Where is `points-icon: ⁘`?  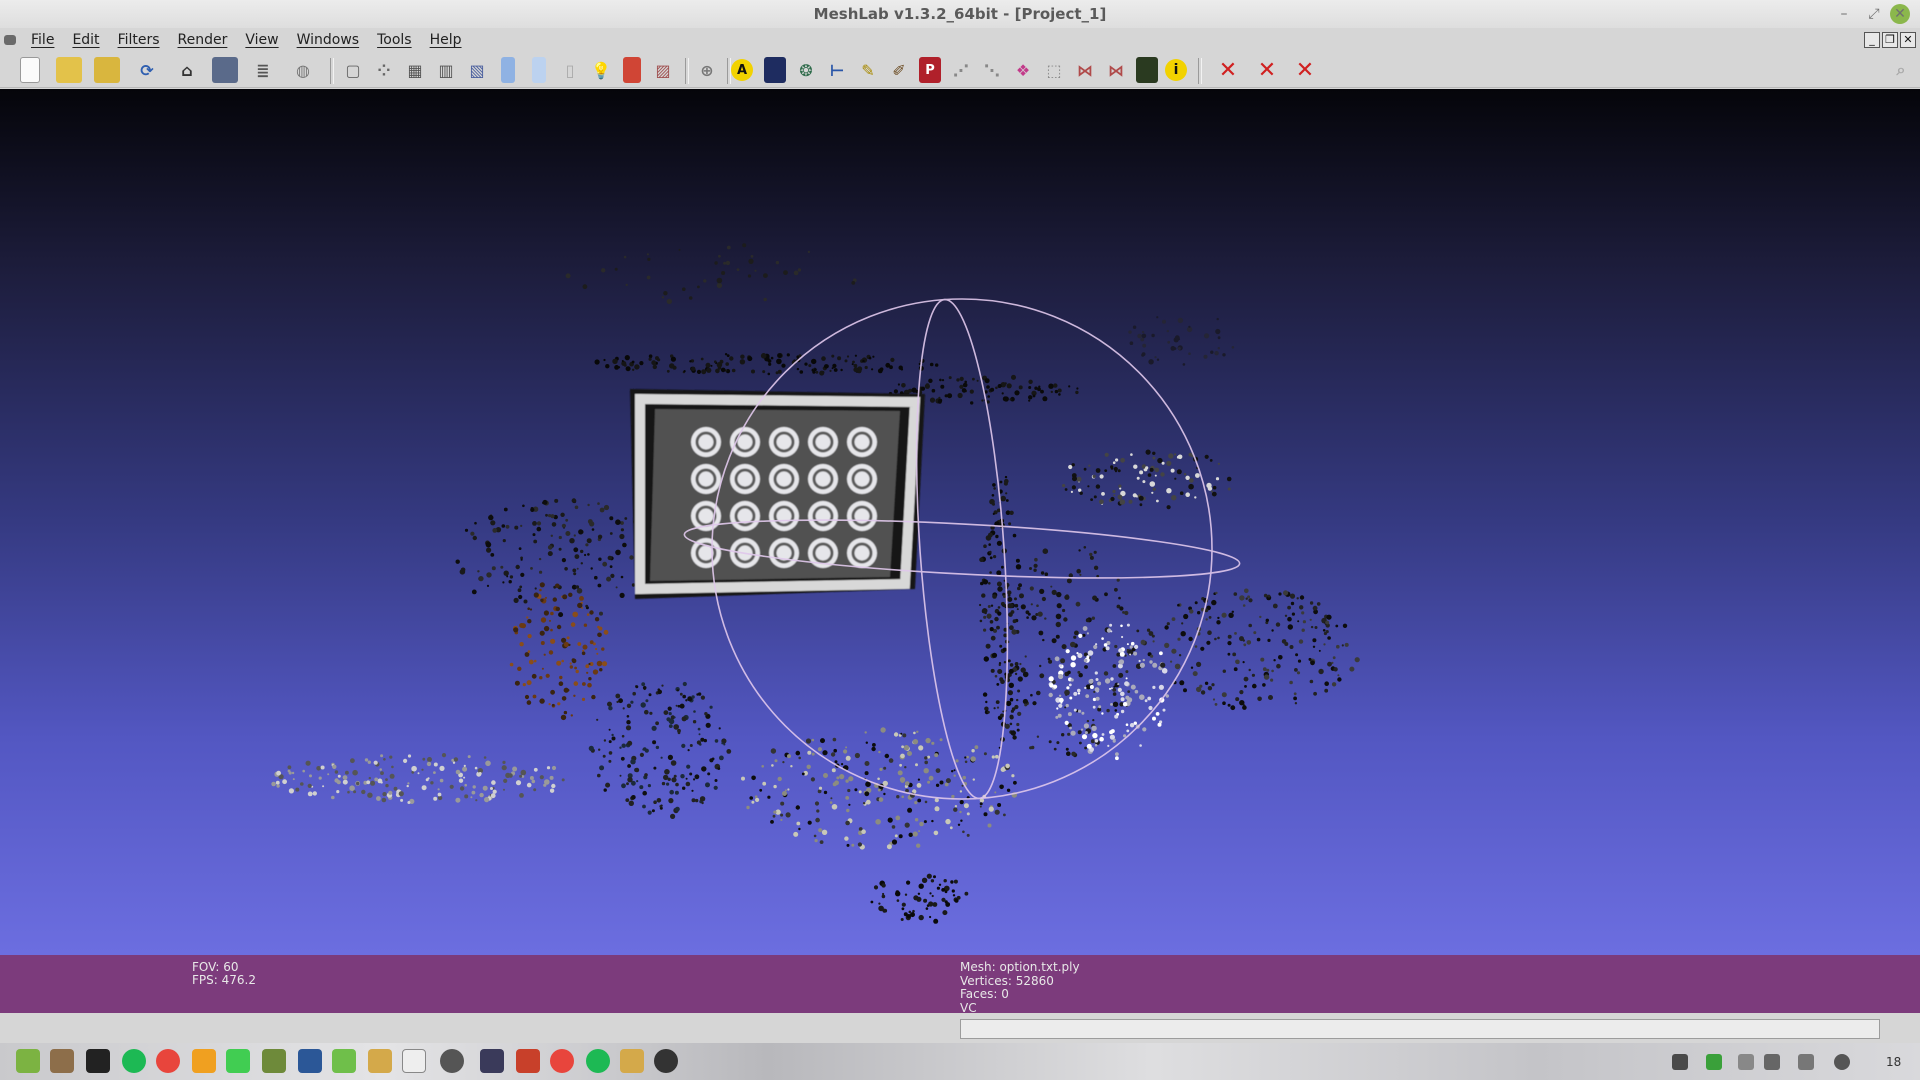 points-icon: ⁘ is located at coordinates (384, 70).